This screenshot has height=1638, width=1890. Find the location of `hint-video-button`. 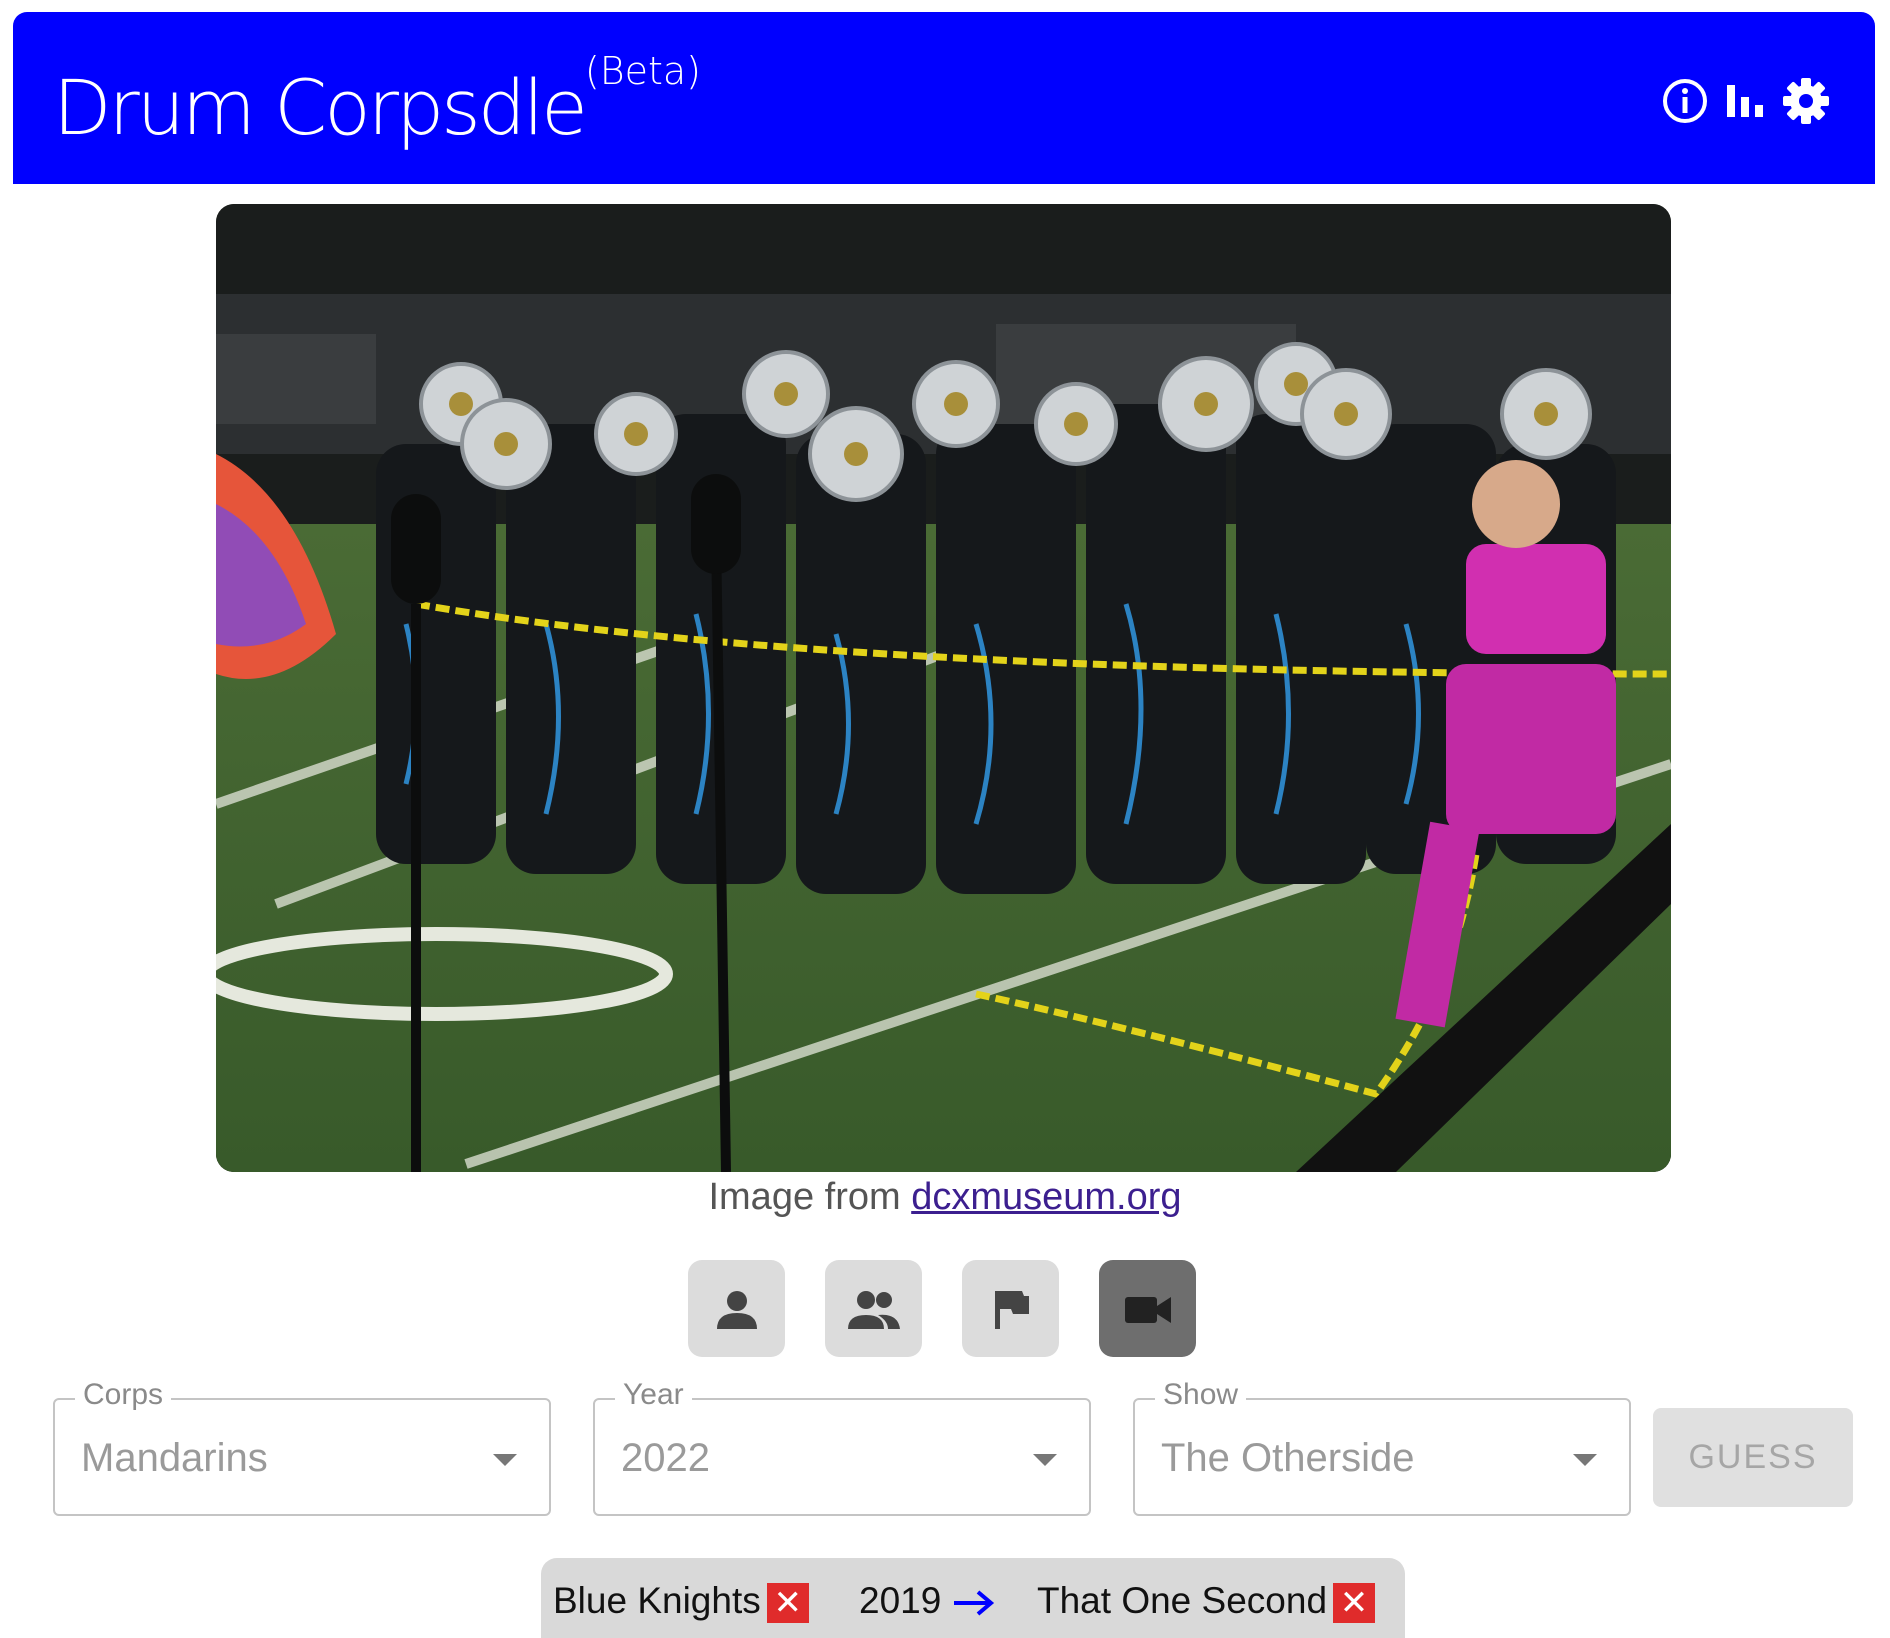

hint-video-button is located at coordinates (1147, 1308).